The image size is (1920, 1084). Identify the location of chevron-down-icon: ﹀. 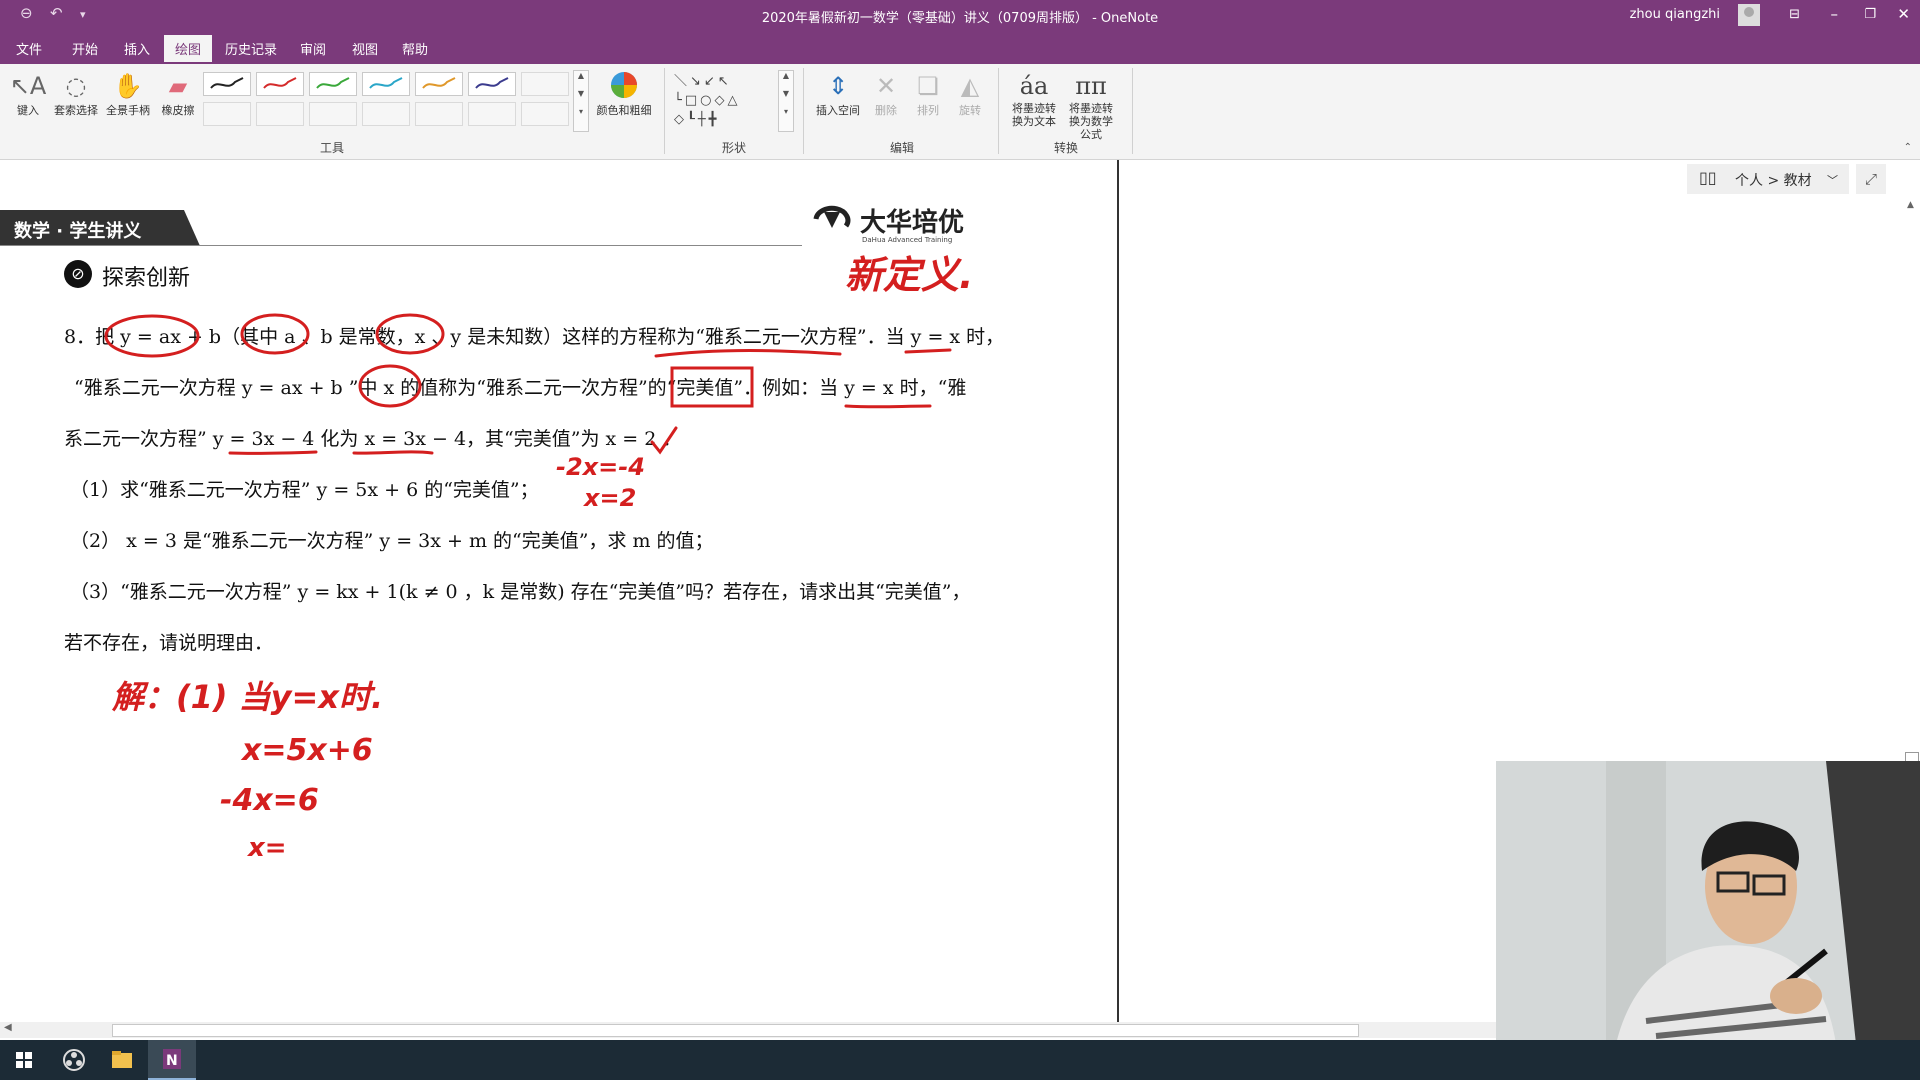
(1832, 180).